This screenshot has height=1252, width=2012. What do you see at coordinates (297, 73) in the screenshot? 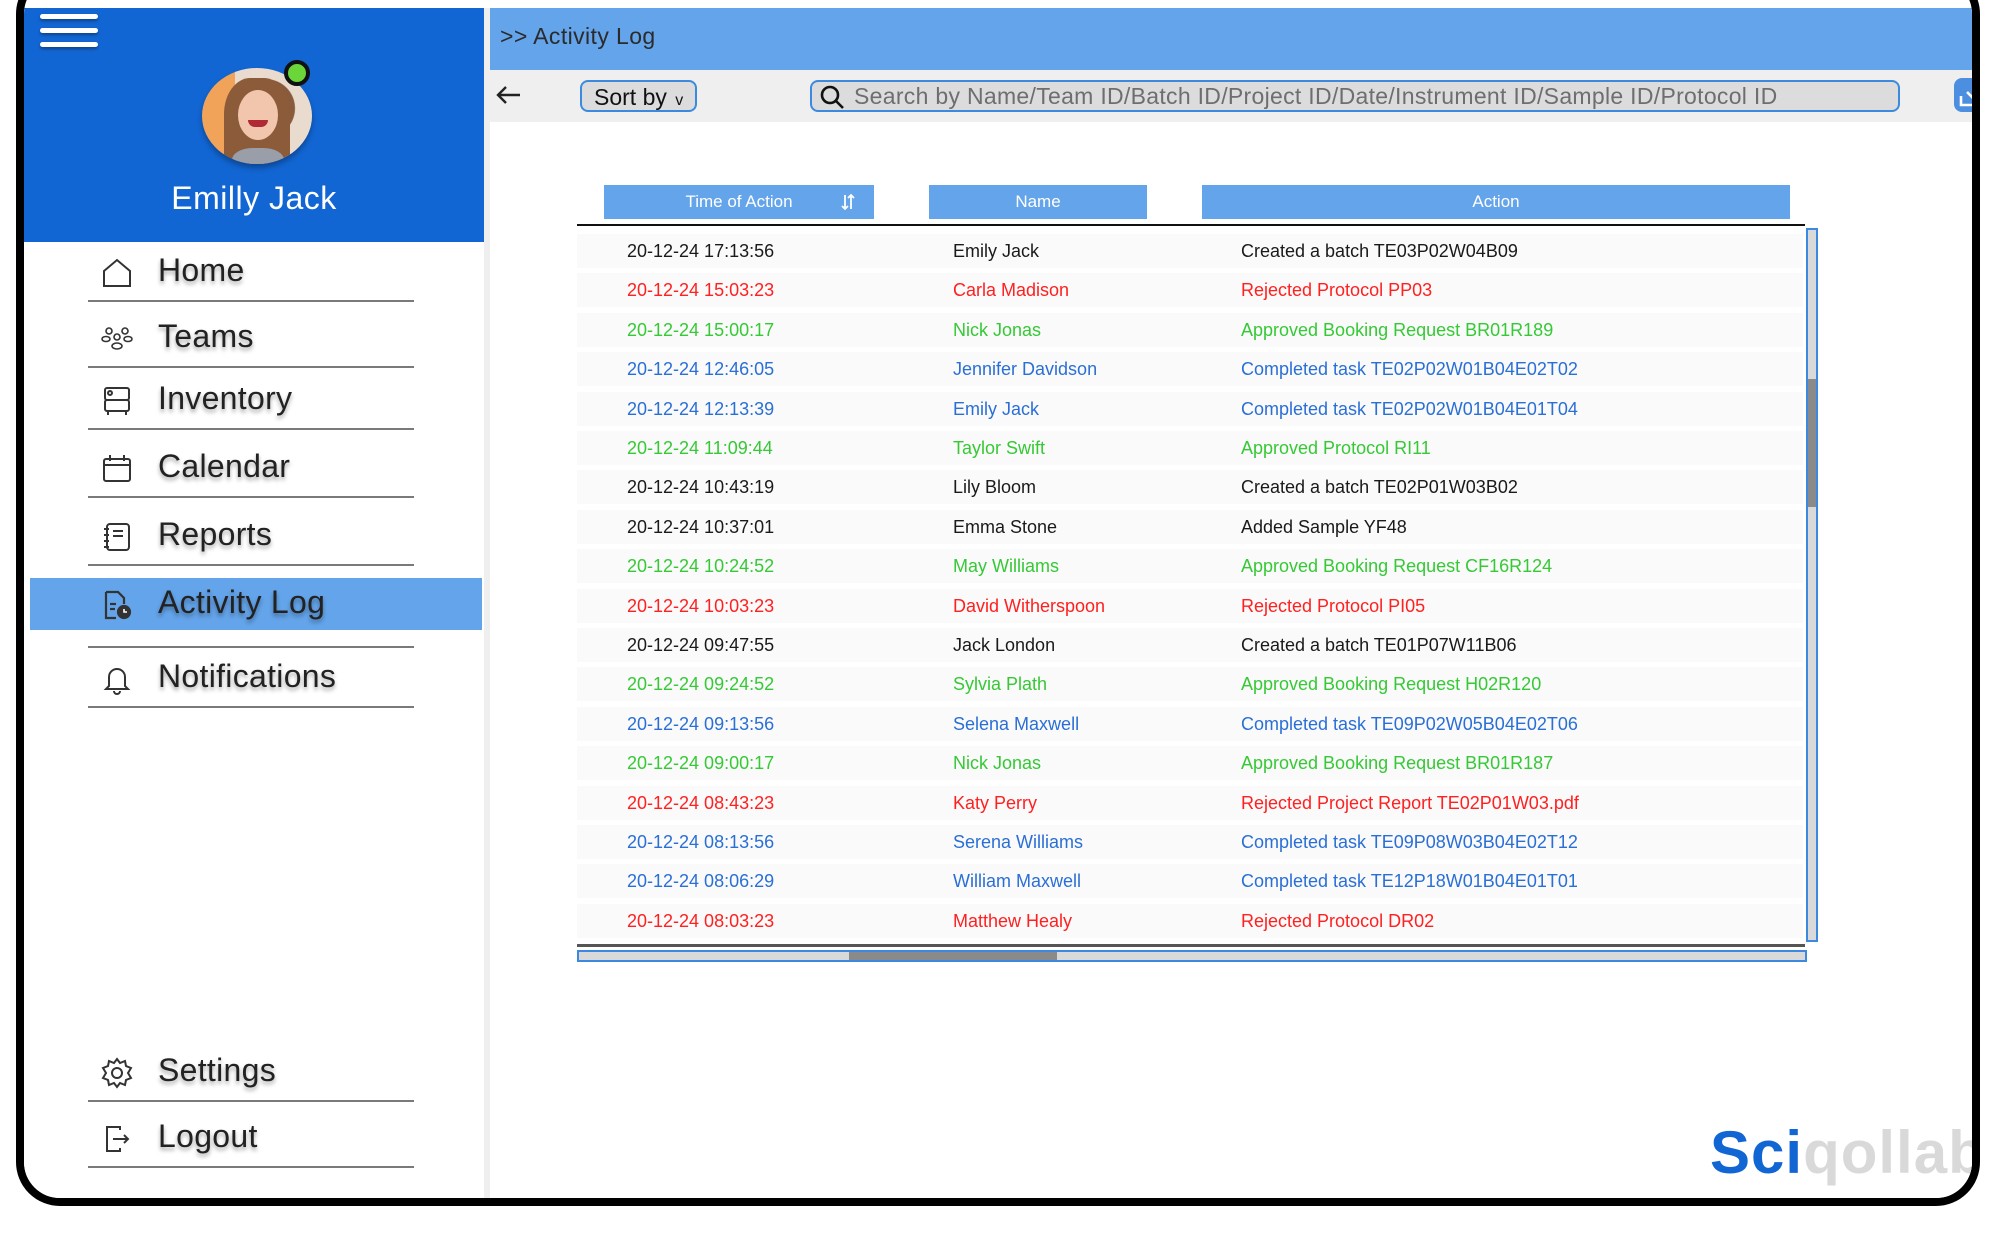
I see `online-status-indicator` at bounding box center [297, 73].